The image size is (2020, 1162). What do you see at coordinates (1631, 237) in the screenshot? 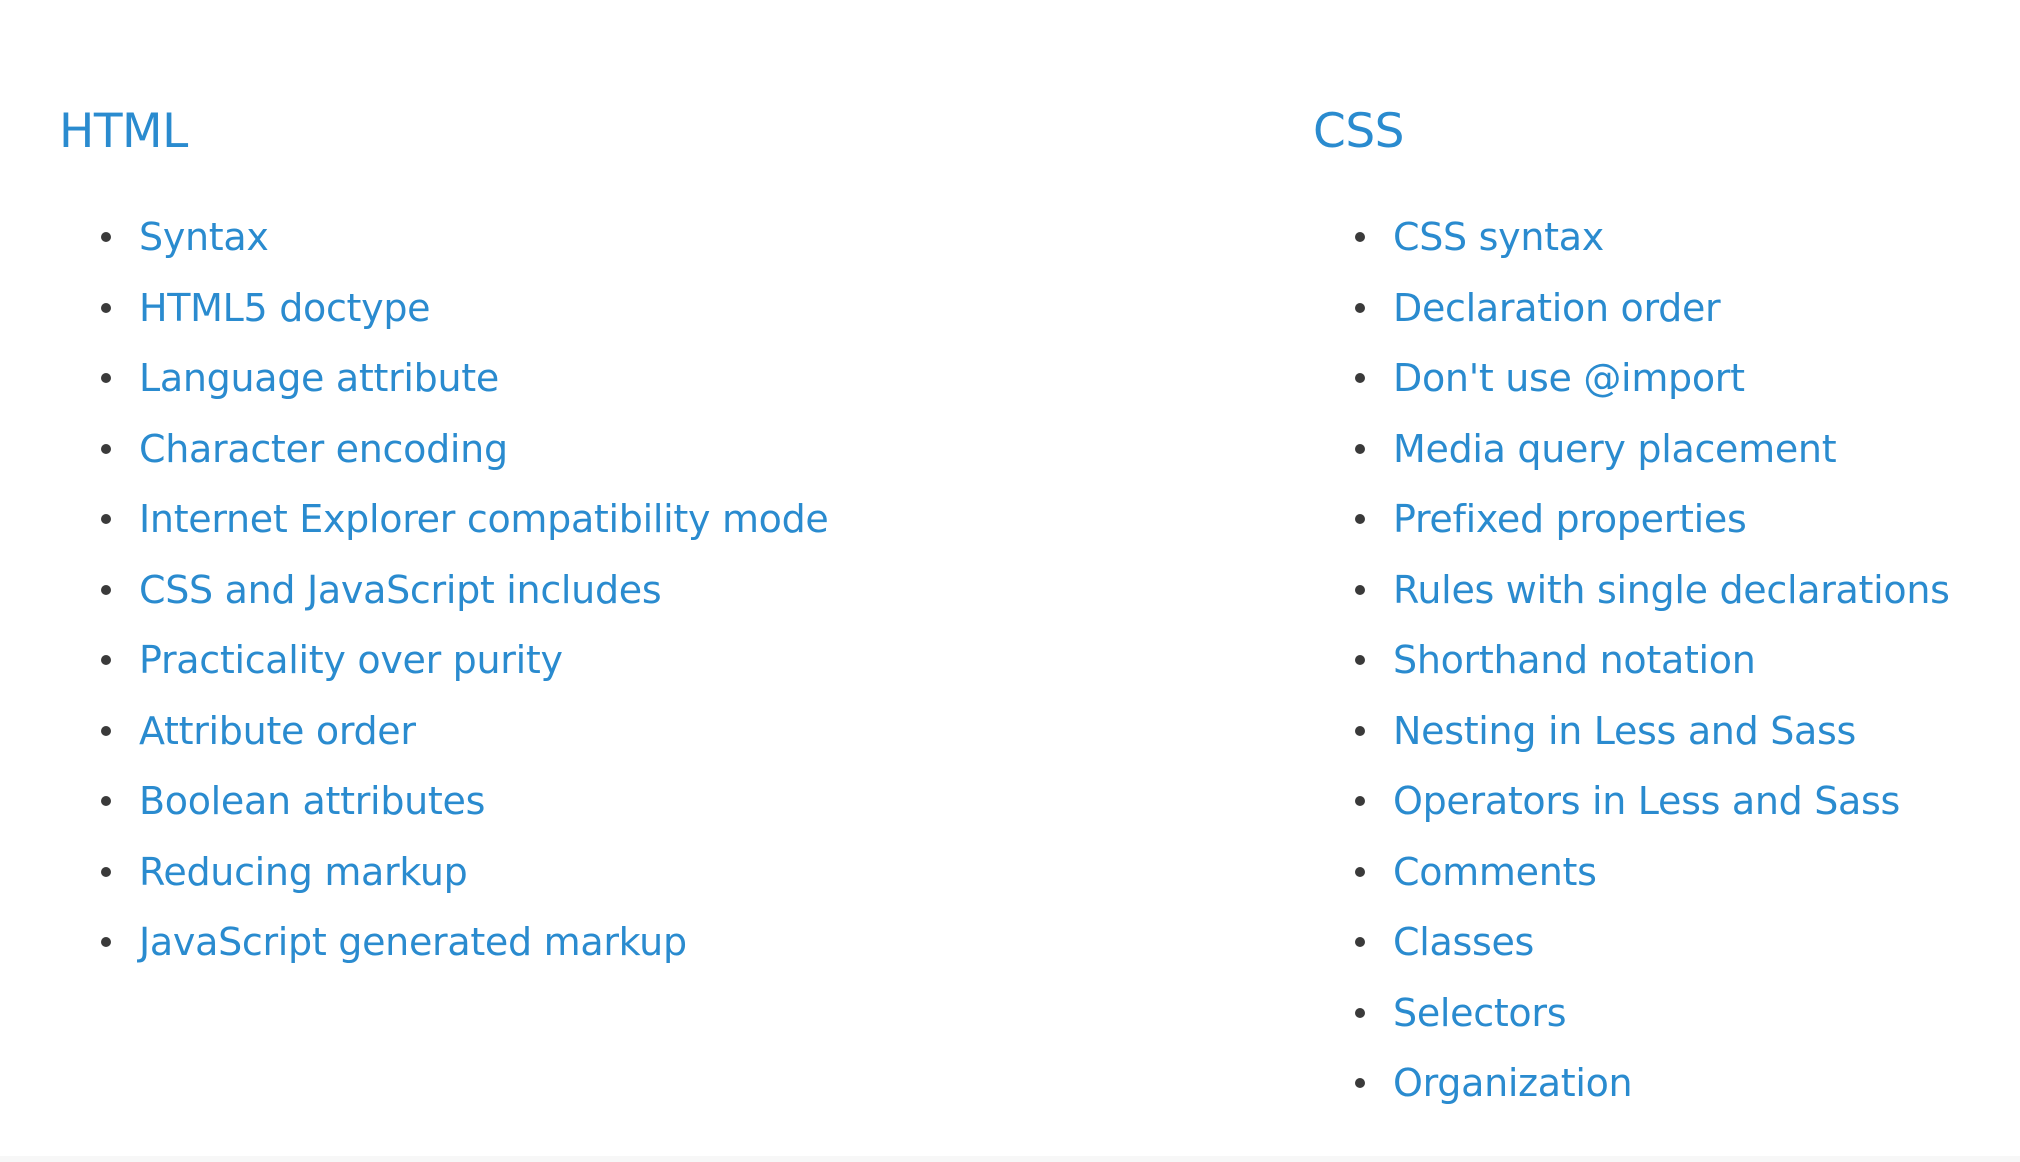
I see `list-item: CSS syntax` at bounding box center [1631, 237].